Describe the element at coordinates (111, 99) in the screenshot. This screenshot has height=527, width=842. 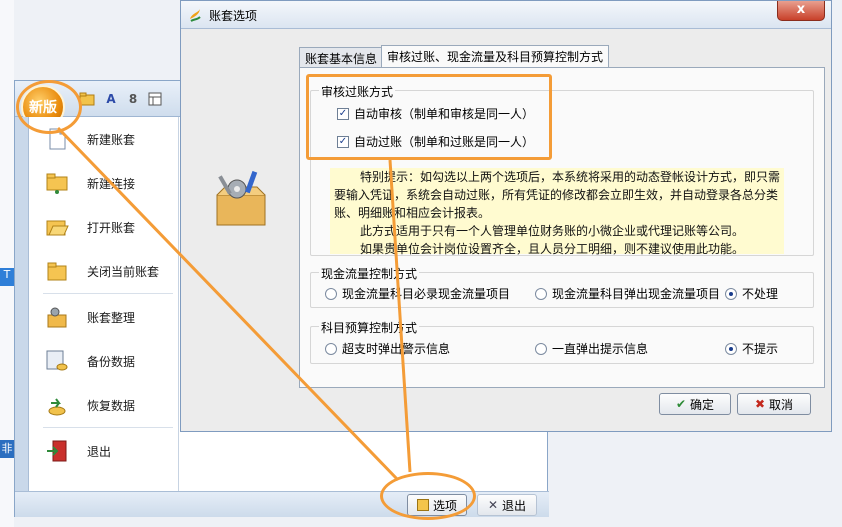
I see `font-icon: A` at that location.